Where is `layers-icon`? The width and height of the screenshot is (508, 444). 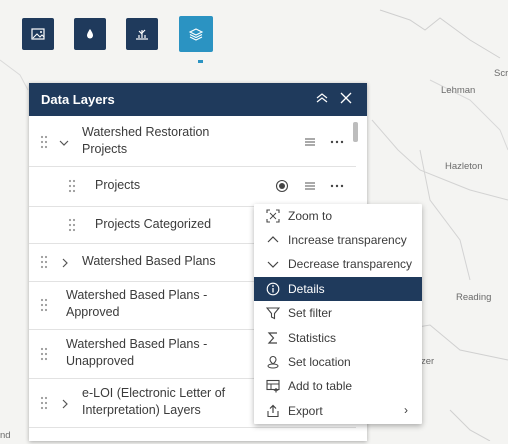
layers-icon is located at coordinates (196, 34).